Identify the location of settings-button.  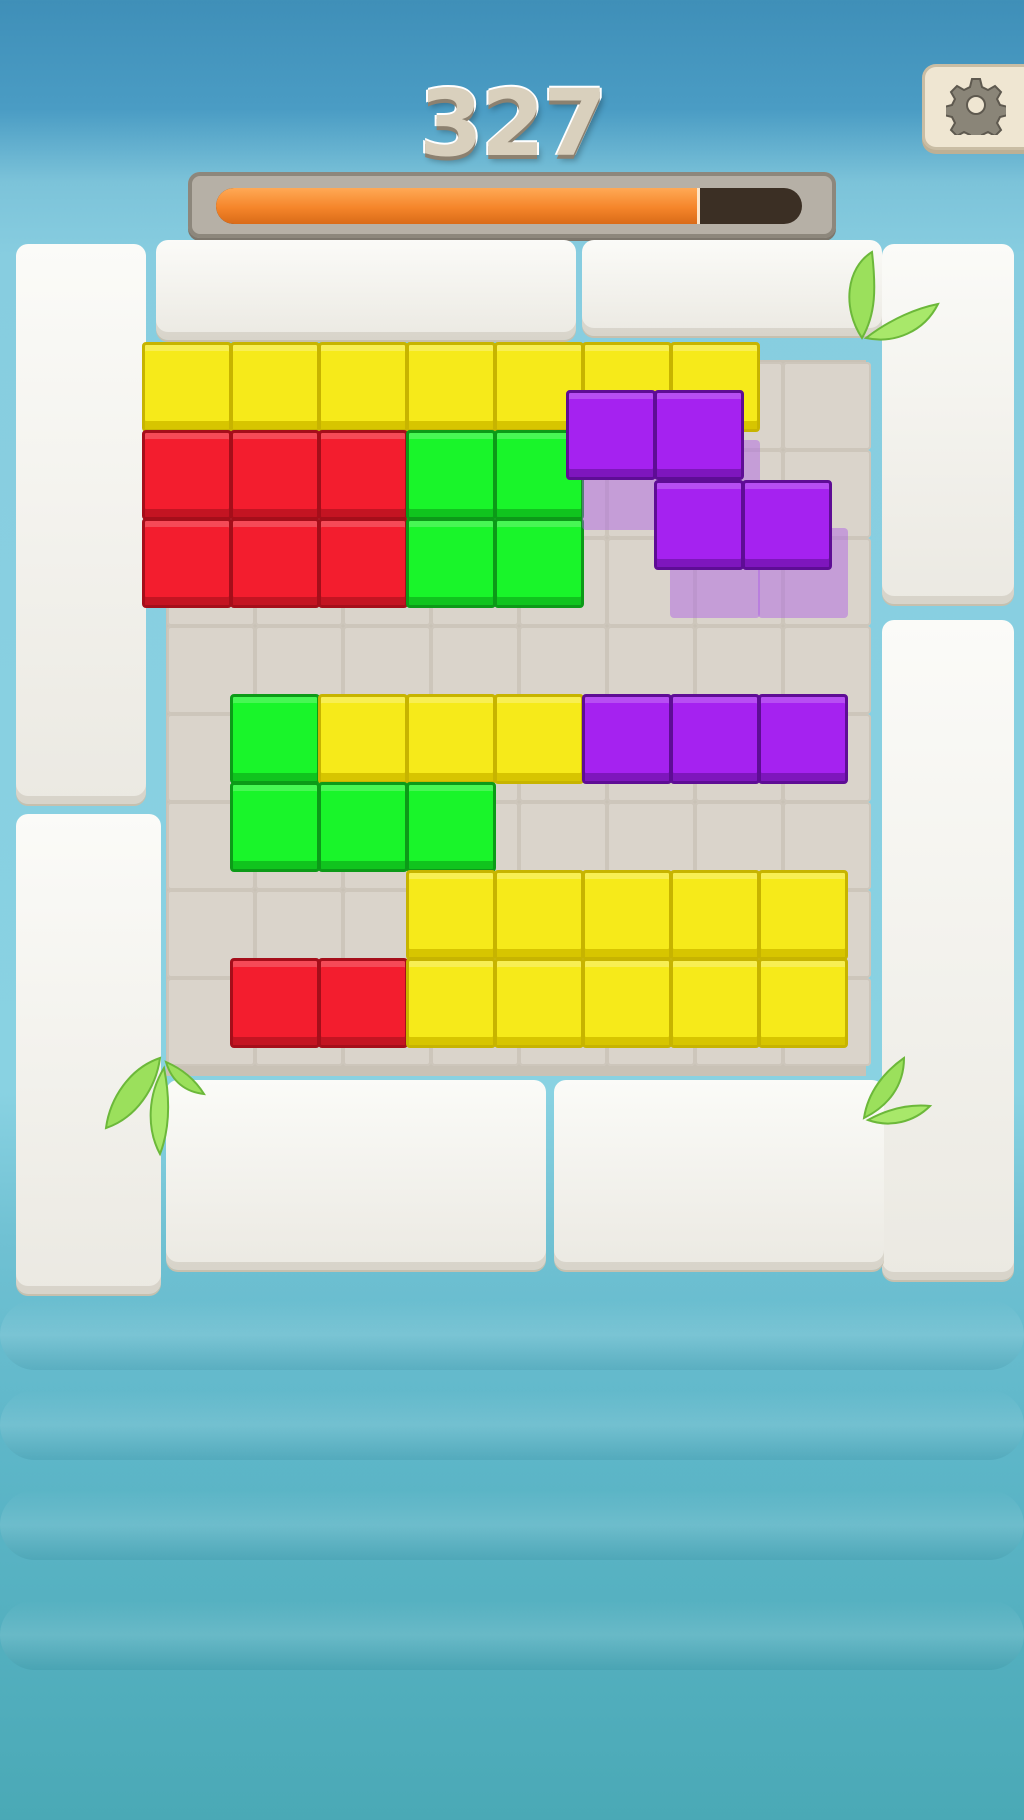
(973, 107).